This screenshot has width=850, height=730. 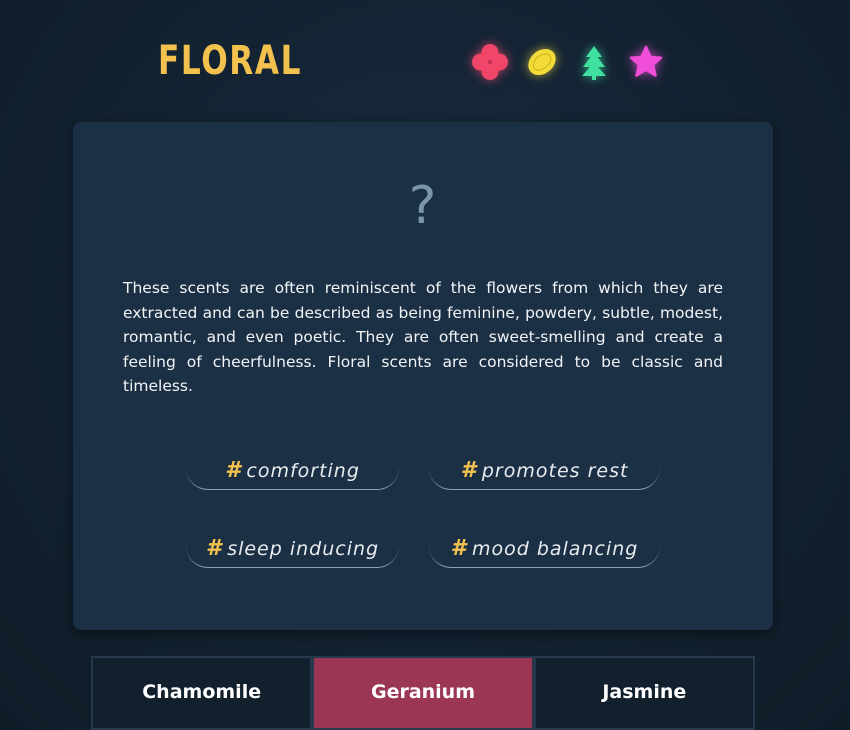 What do you see at coordinates (555, 470) in the screenshot?
I see `tag-label: promotes rest` at bounding box center [555, 470].